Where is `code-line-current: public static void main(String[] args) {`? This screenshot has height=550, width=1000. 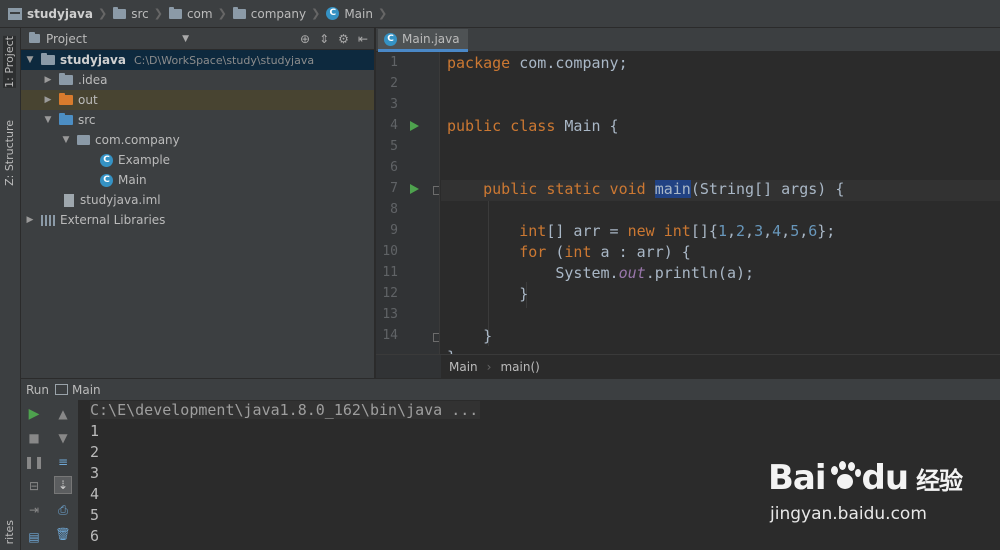 code-line-current: public static void main(String[] args) { is located at coordinates (720, 190).